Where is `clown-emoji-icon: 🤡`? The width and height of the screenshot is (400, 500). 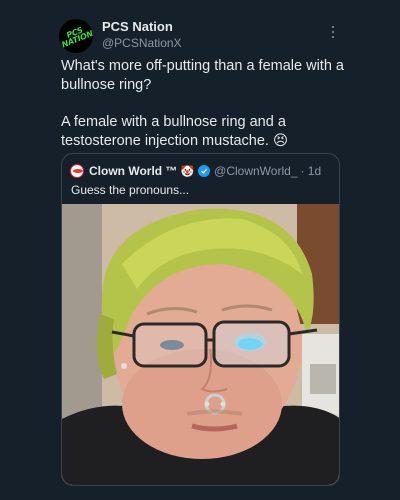 clown-emoji-icon: 🤡 is located at coordinates (187, 171).